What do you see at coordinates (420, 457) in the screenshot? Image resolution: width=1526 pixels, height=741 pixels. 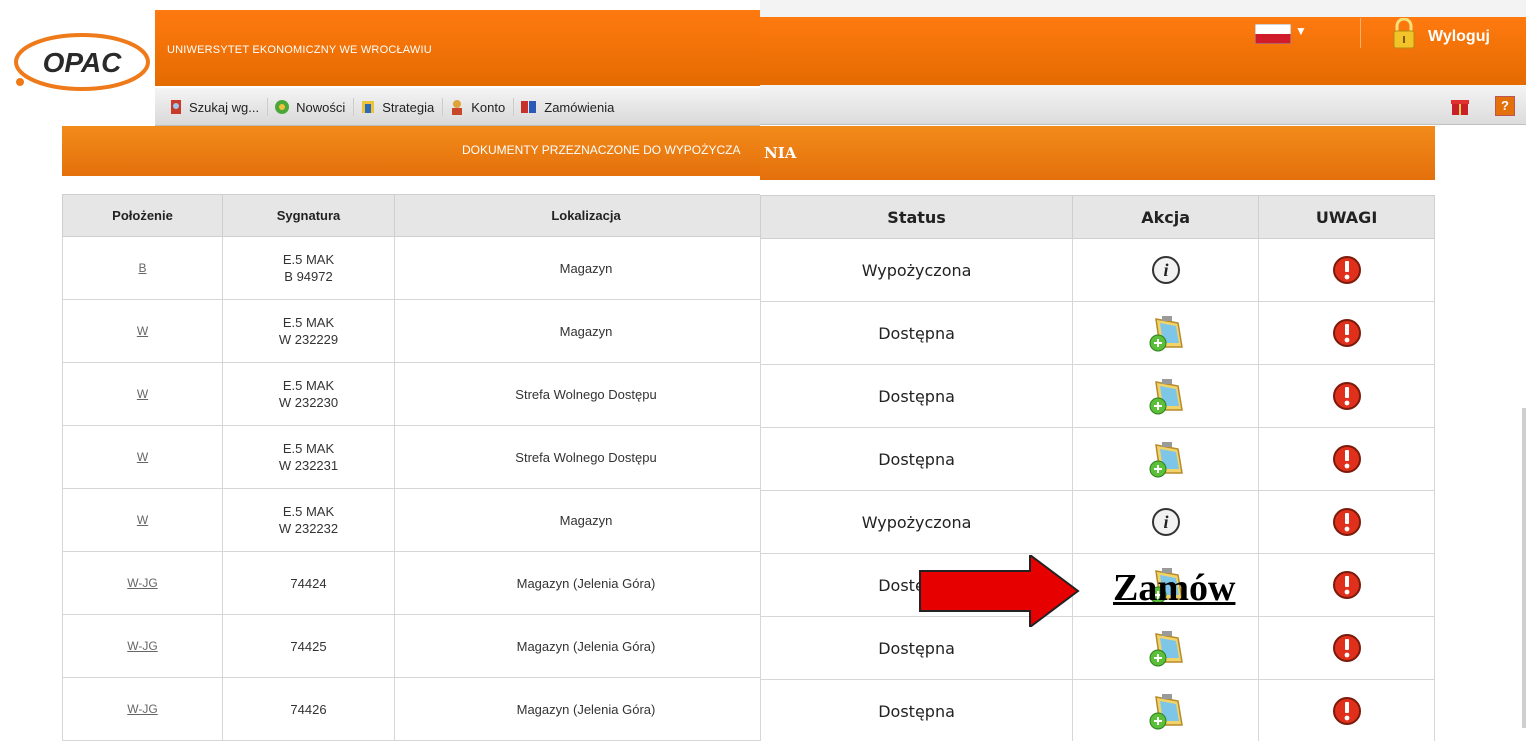 I see `table-row: W E.5 MAK W 232231 Strefa Wolnego Dostępu` at bounding box center [420, 457].